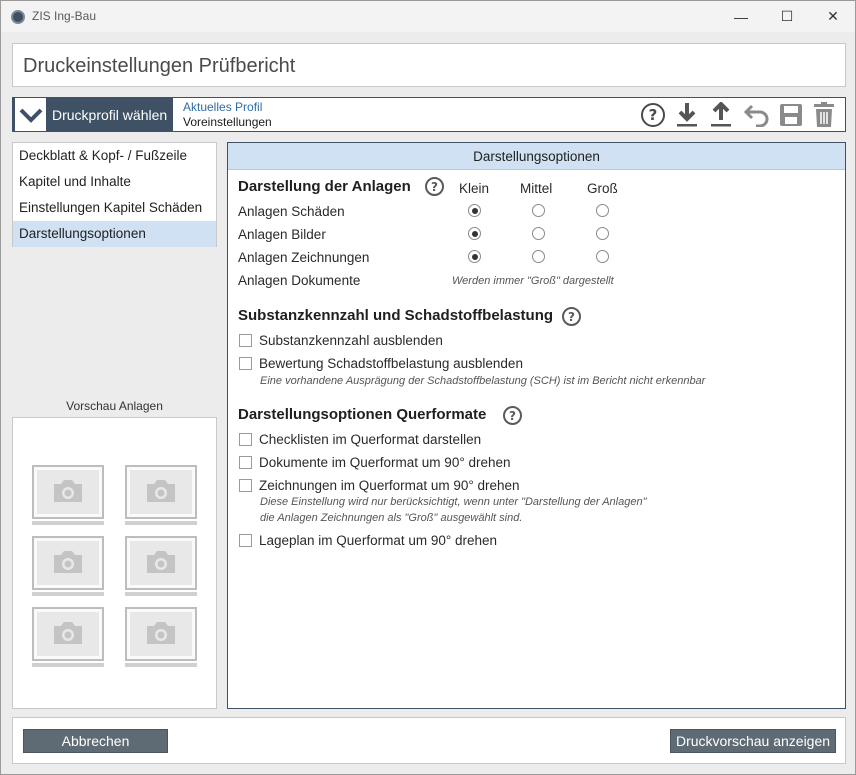 The height and width of the screenshot is (775, 856). What do you see at coordinates (474, 188) in the screenshot?
I see `column-klein: Klein` at bounding box center [474, 188].